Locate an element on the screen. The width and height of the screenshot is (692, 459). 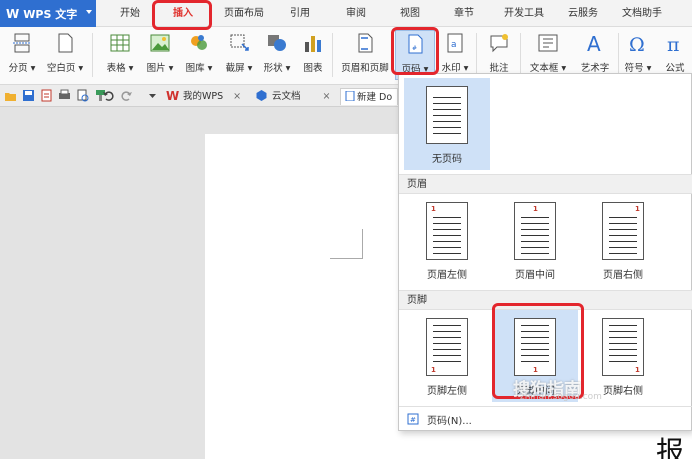
page-number-settings-icon: # is located at coordinates (413, 419).